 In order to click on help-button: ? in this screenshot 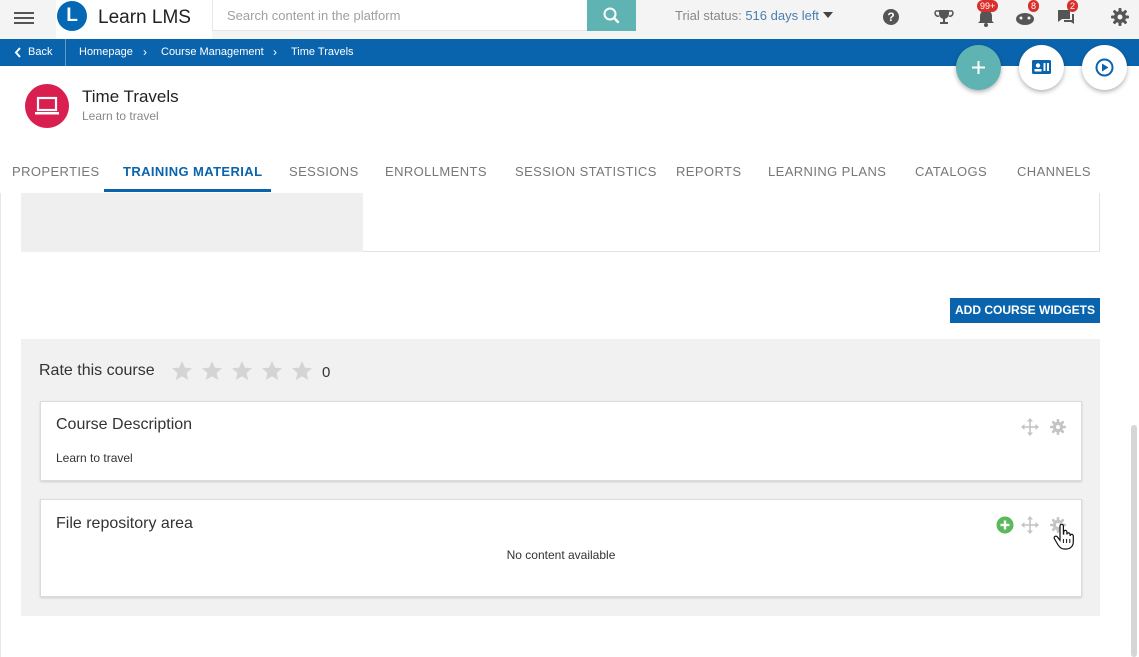, I will do `click(891, 17)`.